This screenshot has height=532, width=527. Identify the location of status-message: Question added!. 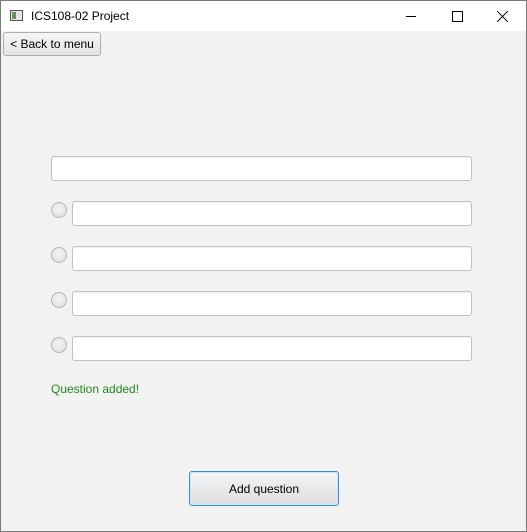
(95, 389).